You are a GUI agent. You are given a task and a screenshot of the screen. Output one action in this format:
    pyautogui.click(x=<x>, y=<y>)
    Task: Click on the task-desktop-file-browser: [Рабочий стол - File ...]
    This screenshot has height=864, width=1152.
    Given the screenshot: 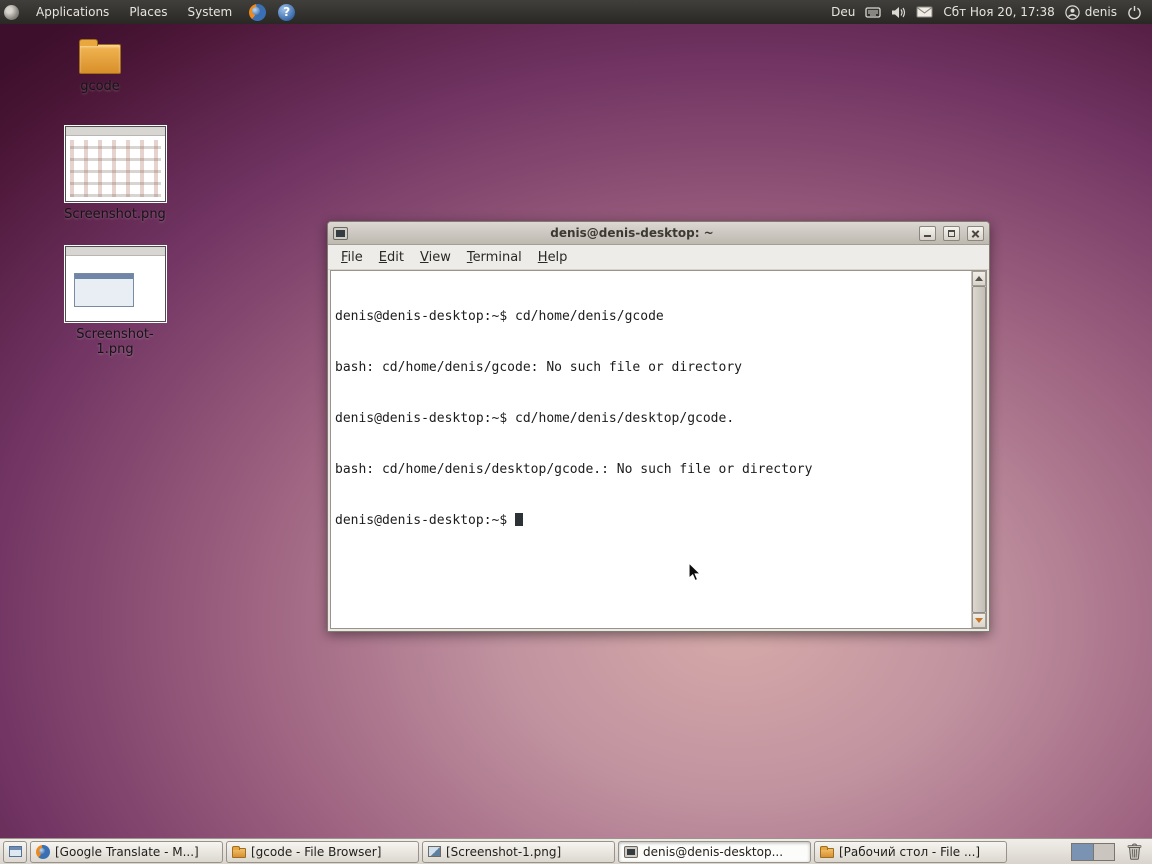 What is the action you would take?
    pyautogui.click(x=910, y=851)
    